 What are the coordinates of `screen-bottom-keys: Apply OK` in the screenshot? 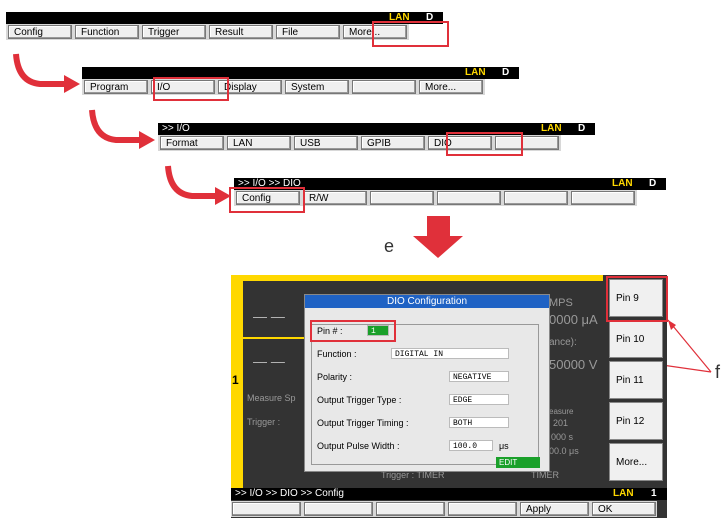 It's located at (444, 509).